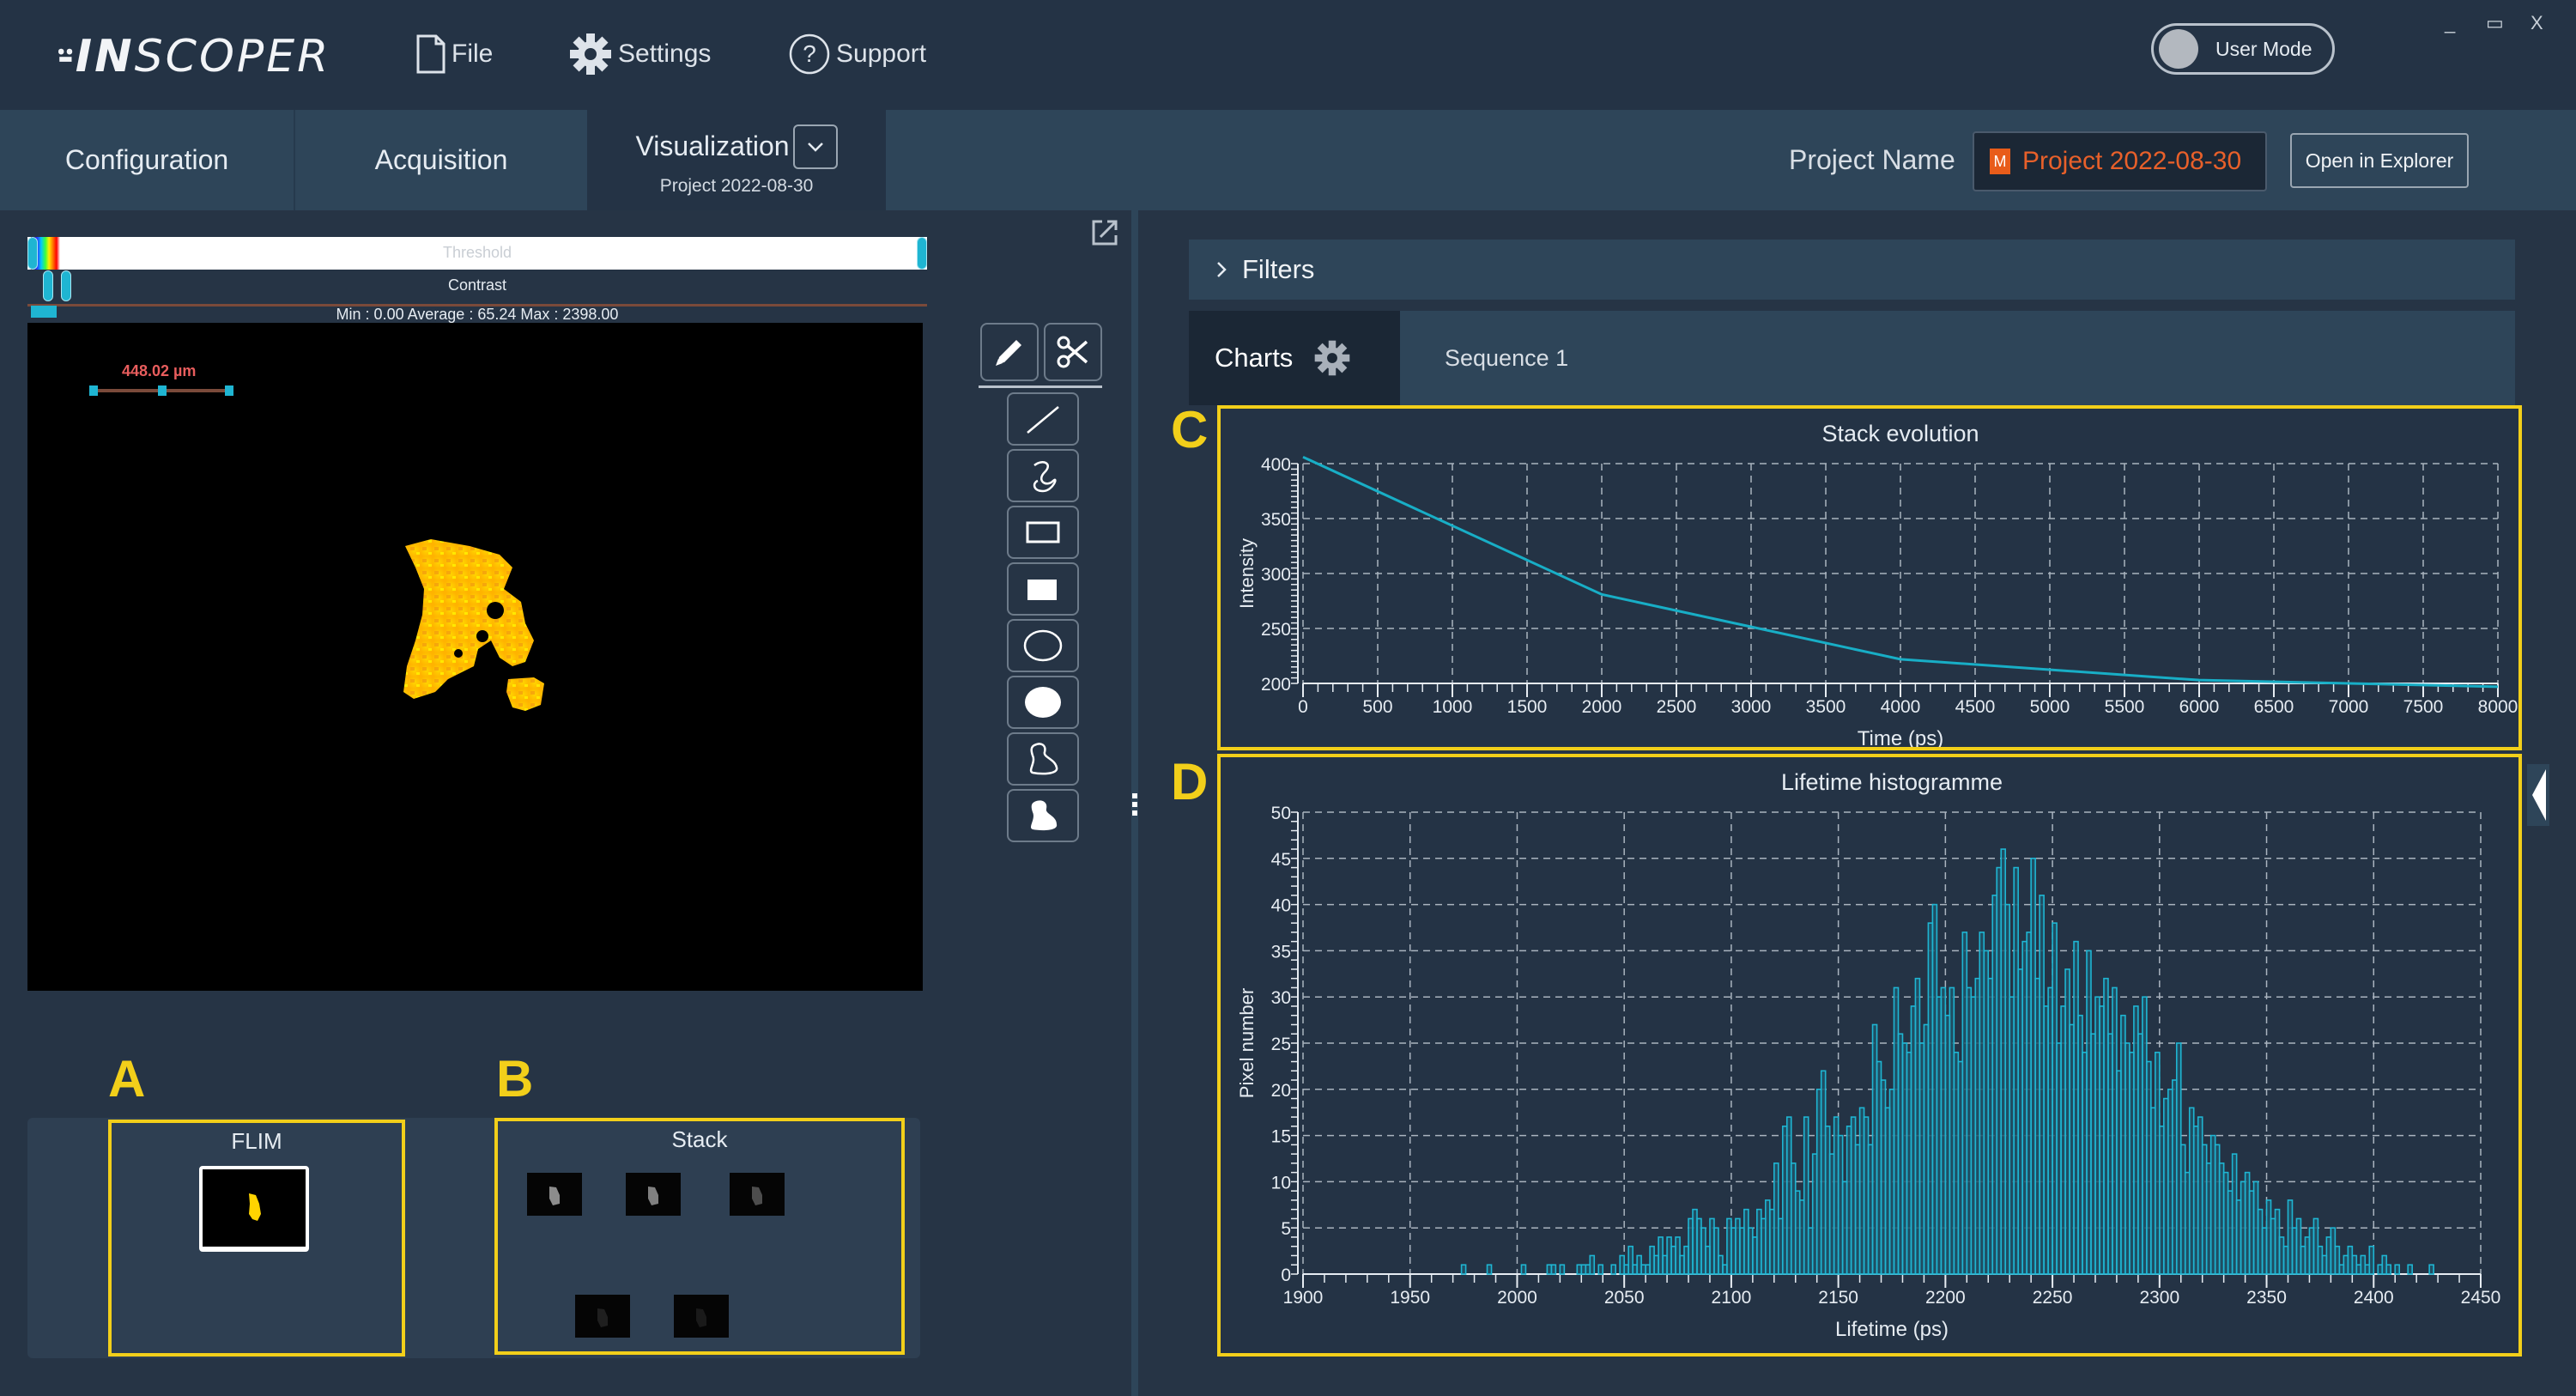  I want to click on pencil-icon, so click(1008, 353).